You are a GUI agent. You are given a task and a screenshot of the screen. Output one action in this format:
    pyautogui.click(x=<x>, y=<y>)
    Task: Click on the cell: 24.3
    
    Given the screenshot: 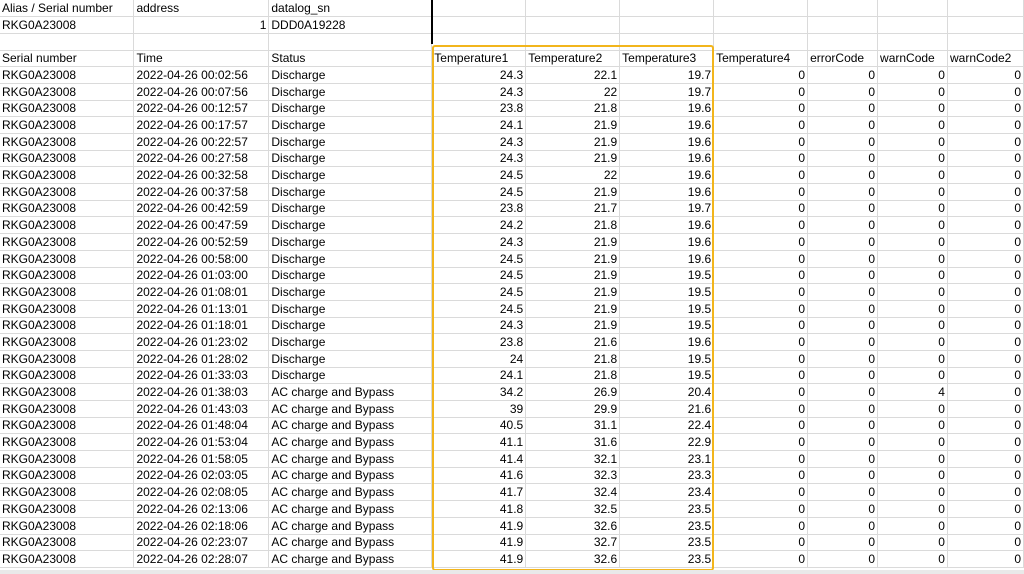 What is the action you would take?
    pyautogui.click(x=479, y=142)
    